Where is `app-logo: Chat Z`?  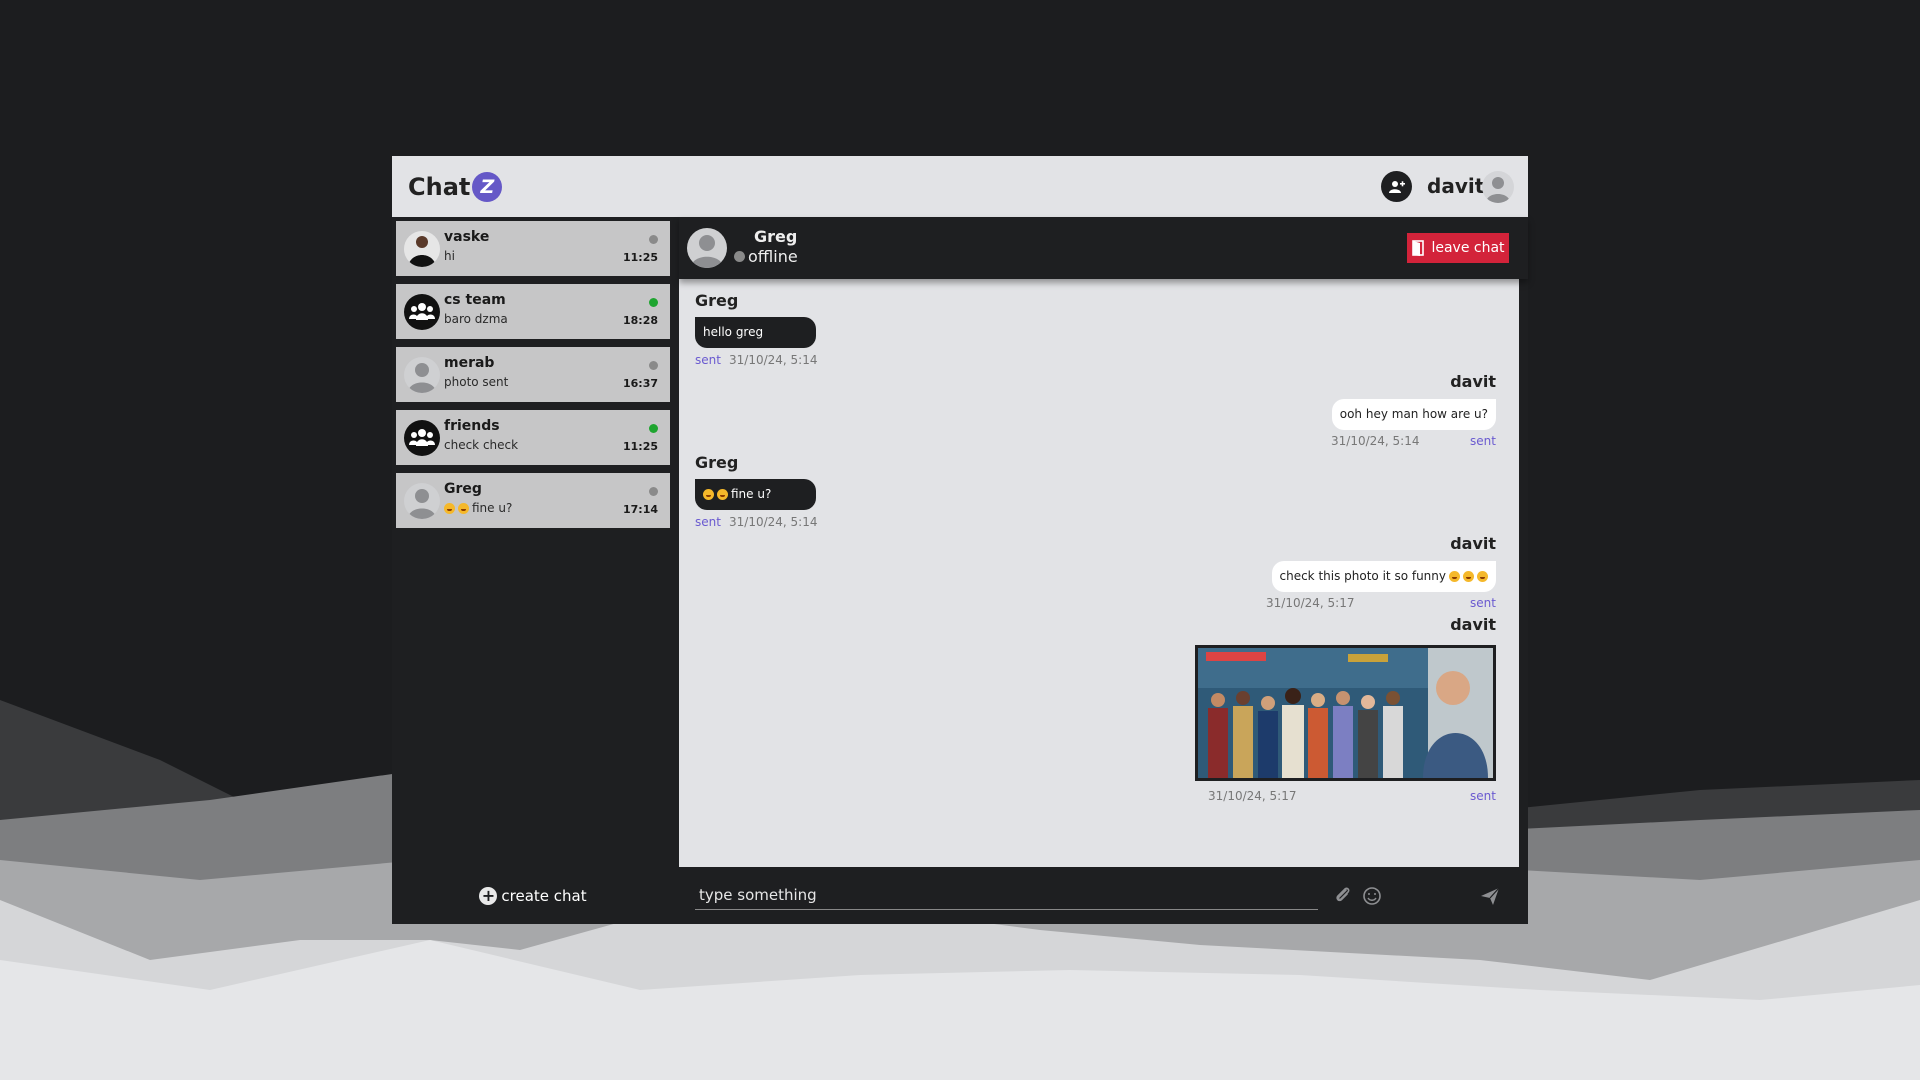
app-logo: Chat Z is located at coordinates (455, 187).